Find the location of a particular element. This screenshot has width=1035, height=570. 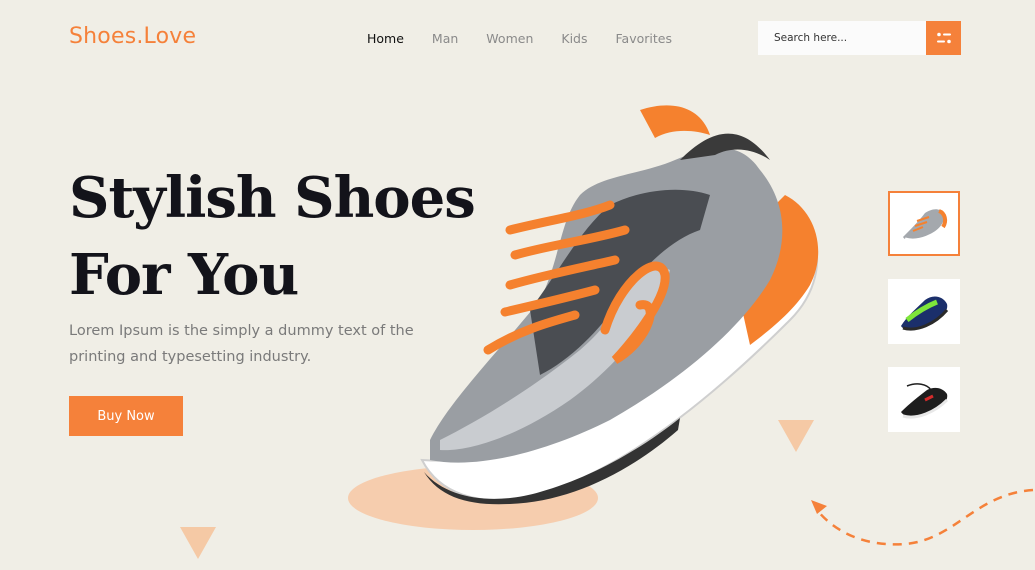

filter-icon is located at coordinates (943, 38).